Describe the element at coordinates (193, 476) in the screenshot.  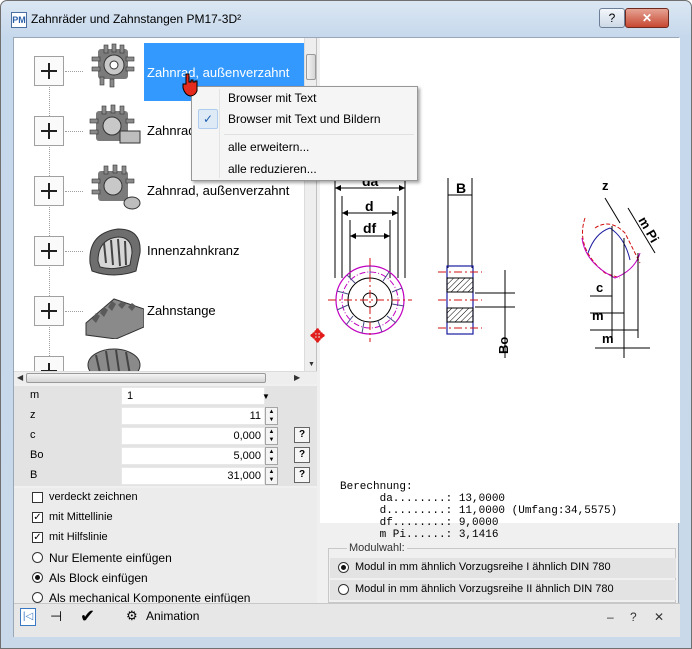
I see `width-input: 31,000` at that location.